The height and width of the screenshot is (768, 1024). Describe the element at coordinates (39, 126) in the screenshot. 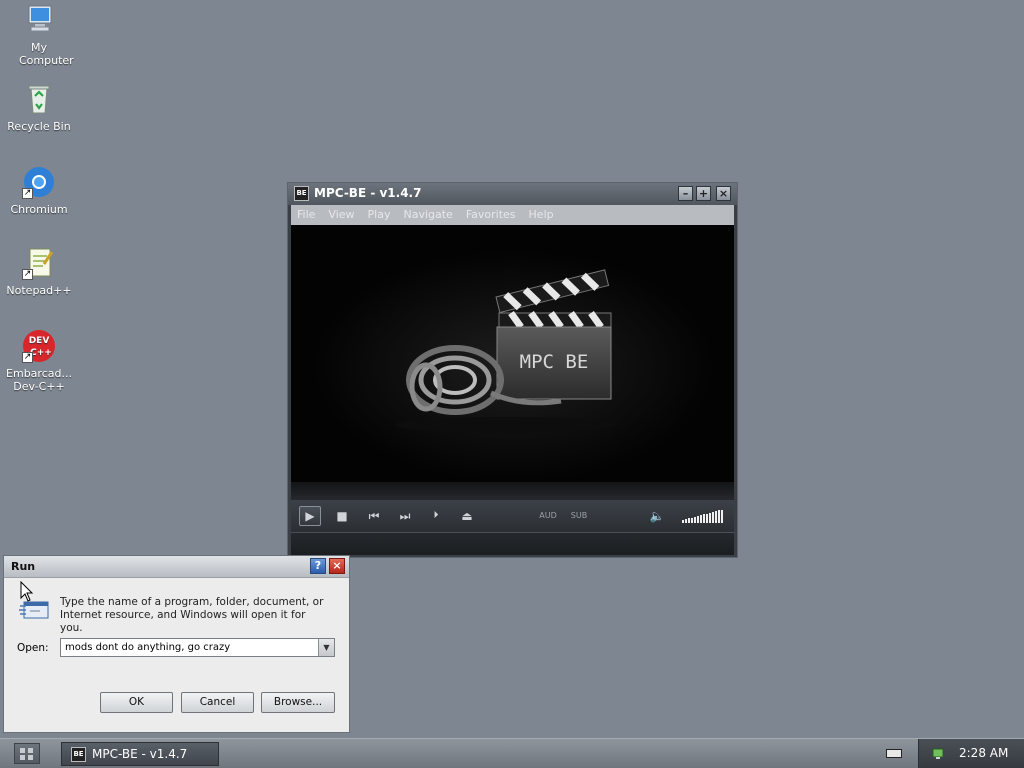

I see `desktop-icon-label: Recycle Bin` at that location.